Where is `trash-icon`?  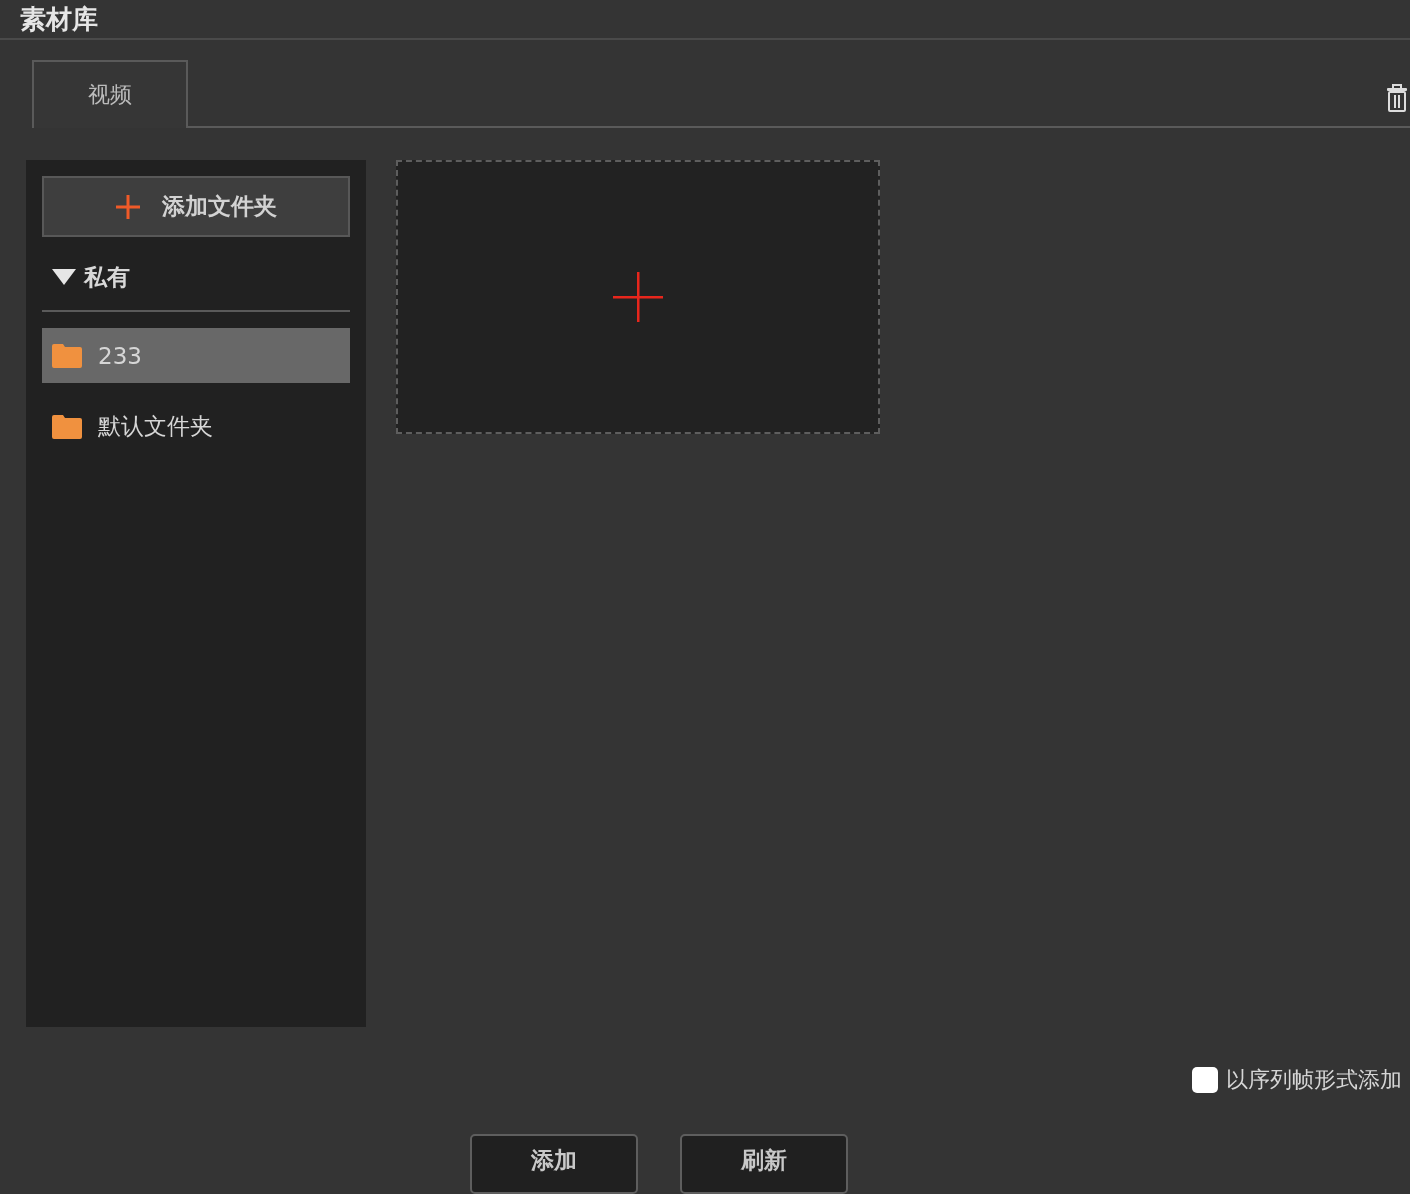 trash-icon is located at coordinates (1397, 97).